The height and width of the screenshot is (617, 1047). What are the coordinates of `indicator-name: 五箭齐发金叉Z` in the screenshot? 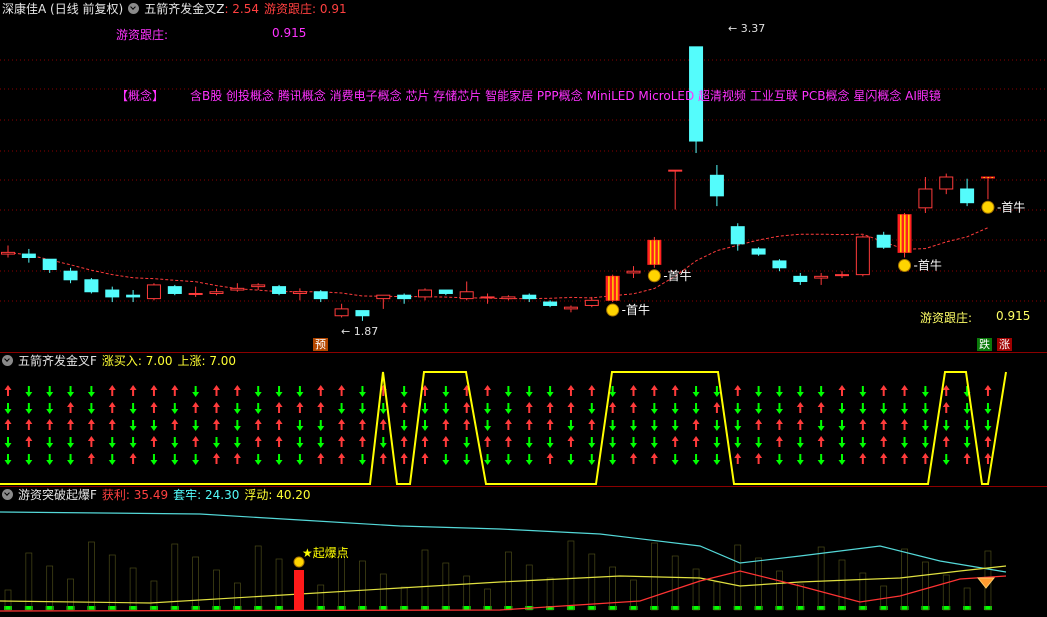 It's located at (184, 9).